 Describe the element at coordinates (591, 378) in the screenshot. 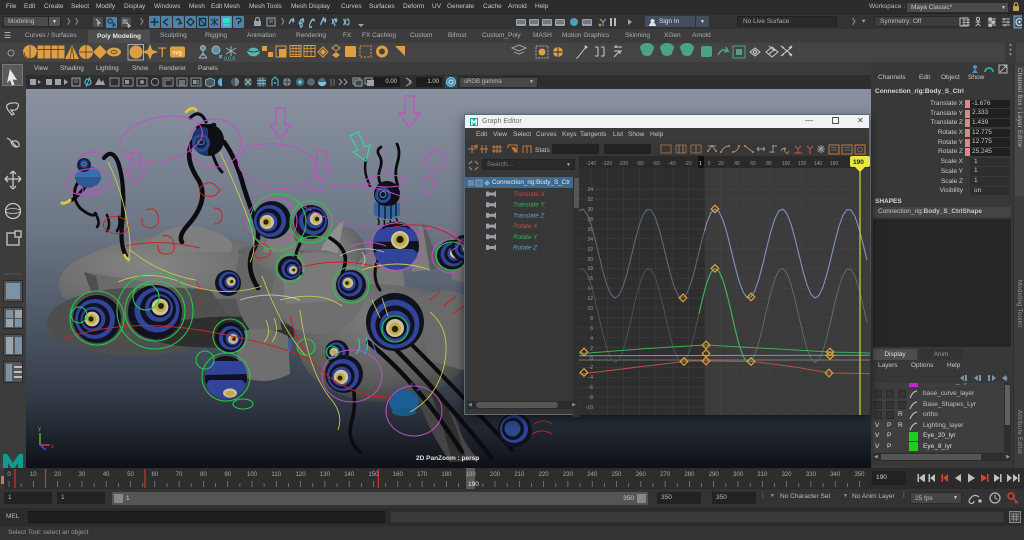

I see `svg-text: -4` at that location.